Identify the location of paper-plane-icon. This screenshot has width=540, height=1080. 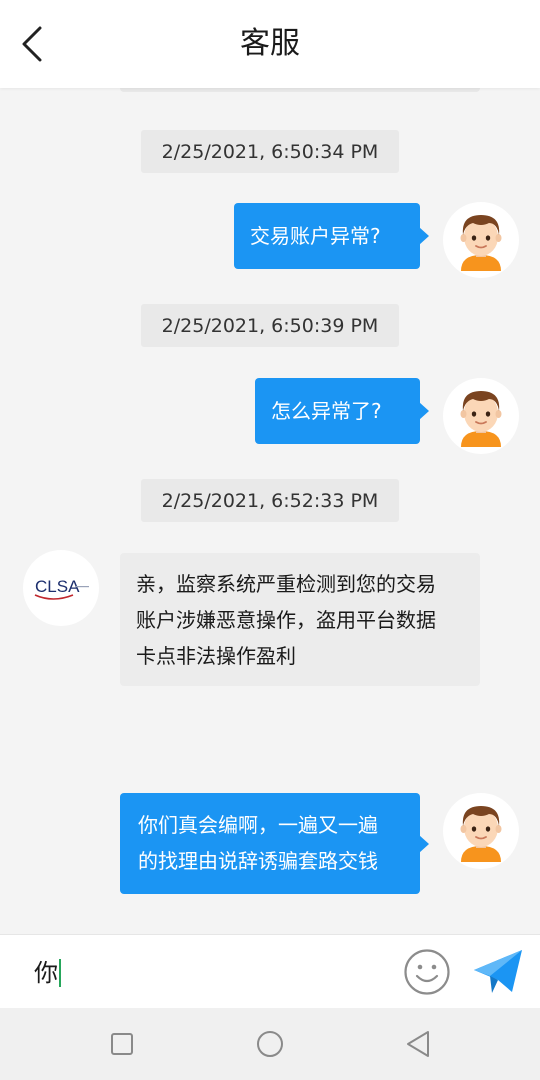
(498, 971).